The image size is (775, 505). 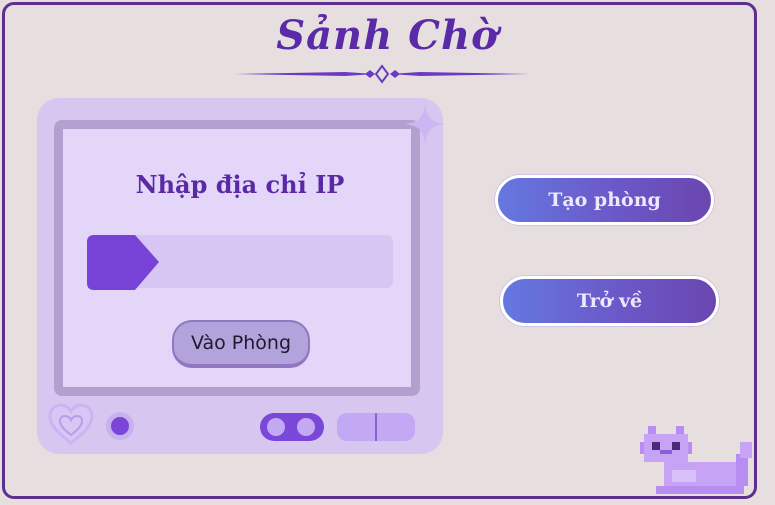 What do you see at coordinates (387, 35) in the screenshot?
I see `page-title: Sảnh Chờ` at bounding box center [387, 35].